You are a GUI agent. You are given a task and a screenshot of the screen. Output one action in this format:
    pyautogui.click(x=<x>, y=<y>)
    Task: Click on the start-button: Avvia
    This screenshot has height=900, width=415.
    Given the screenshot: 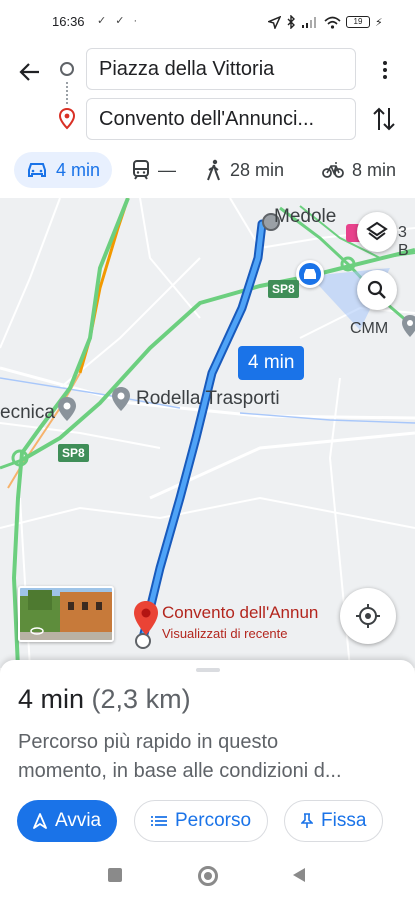 What is the action you would take?
    pyautogui.click(x=67, y=821)
    